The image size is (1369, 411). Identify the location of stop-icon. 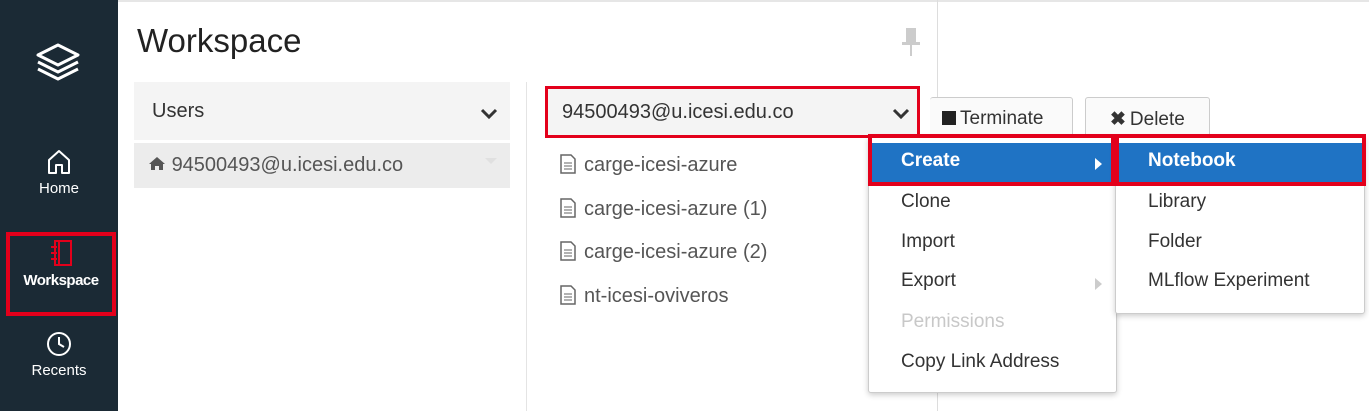
(949, 118).